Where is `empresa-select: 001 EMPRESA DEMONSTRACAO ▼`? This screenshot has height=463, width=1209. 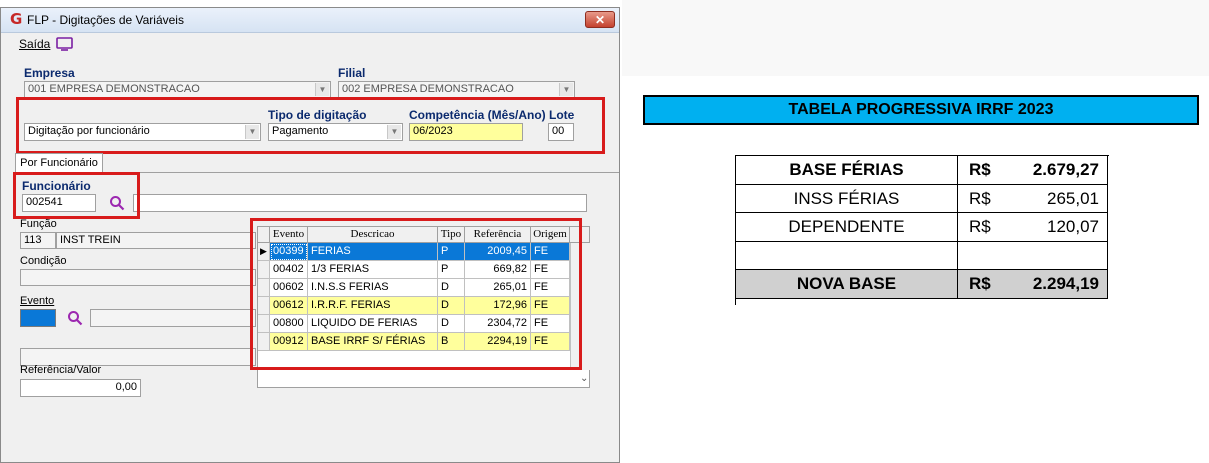
empresa-select: 001 EMPRESA DEMONSTRACAO ▼ is located at coordinates (177, 89).